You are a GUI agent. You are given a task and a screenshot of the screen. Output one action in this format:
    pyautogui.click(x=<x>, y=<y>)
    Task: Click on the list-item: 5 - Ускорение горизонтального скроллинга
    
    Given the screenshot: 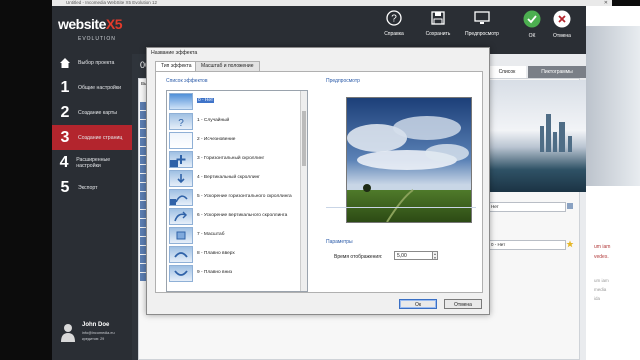 What is the action you would take?
    pyautogui.click(x=234, y=198)
    